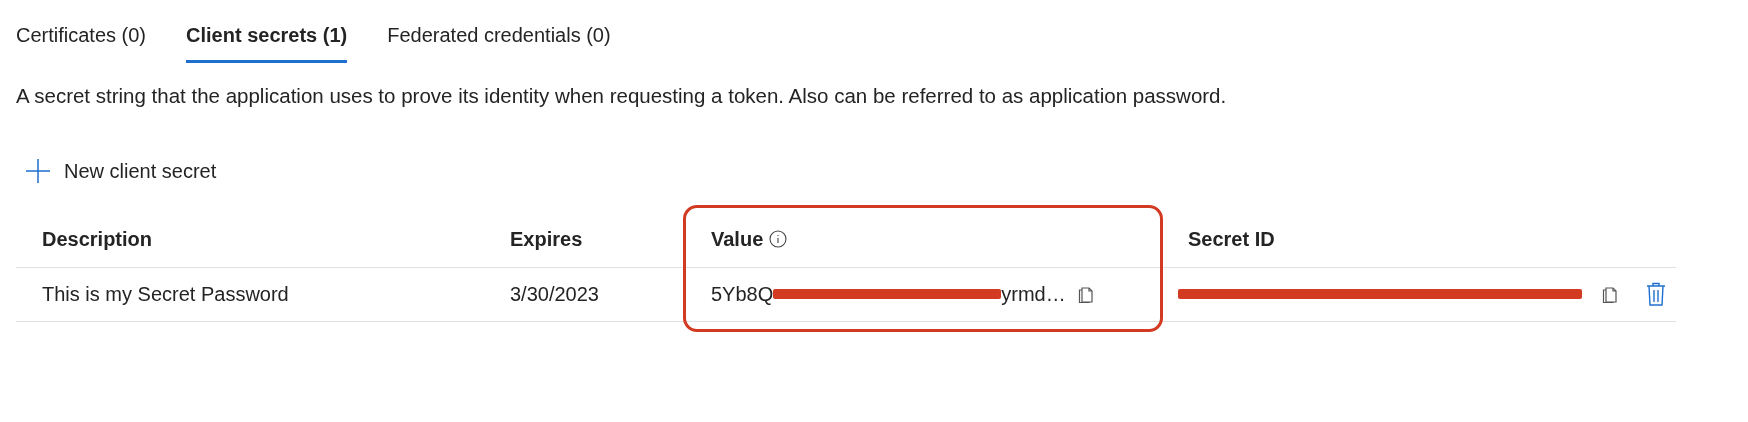 The image size is (1748, 422). I want to click on tab: Client secrets (1), so click(267, 41).